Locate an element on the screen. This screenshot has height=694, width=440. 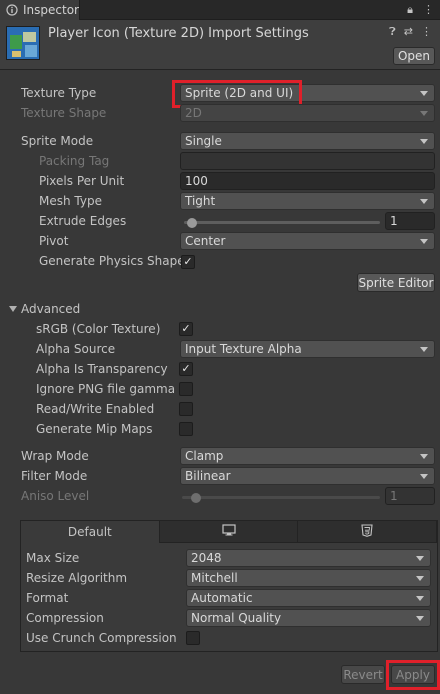
texture-shape-row: Texture Shape 2D is located at coordinates (220, 114).